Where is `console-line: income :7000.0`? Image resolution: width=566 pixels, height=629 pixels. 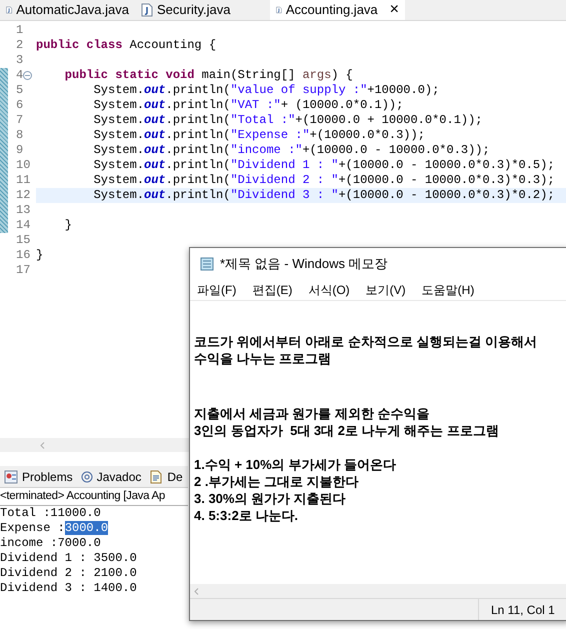
console-line: income :7000.0 is located at coordinates (51, 543).